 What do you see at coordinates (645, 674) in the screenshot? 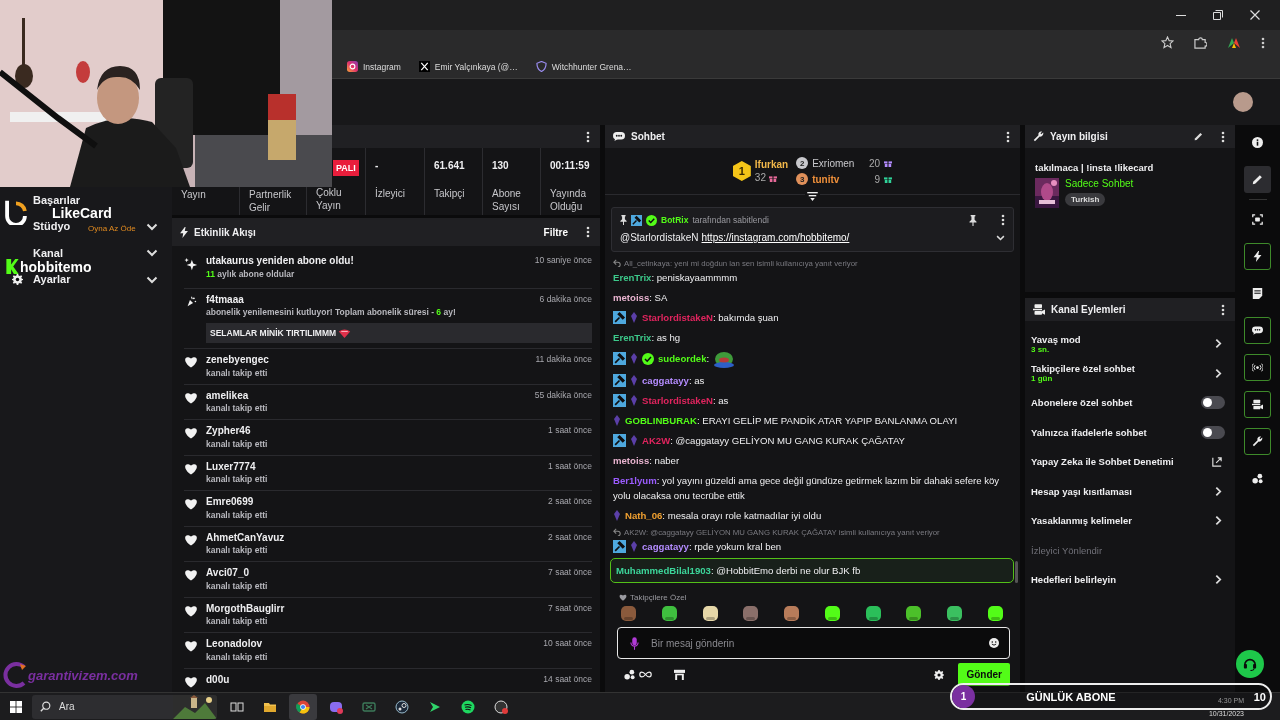
I see `infinity-icon` at bounding box center [645, 674].